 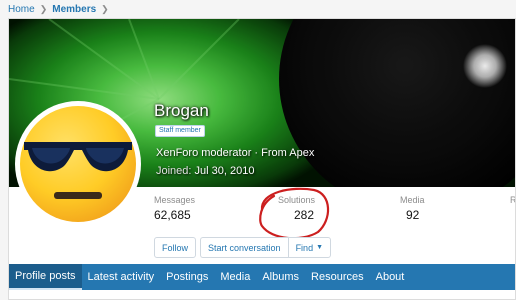 I want to click on stat-label: Re, so click(x=513, y=200).